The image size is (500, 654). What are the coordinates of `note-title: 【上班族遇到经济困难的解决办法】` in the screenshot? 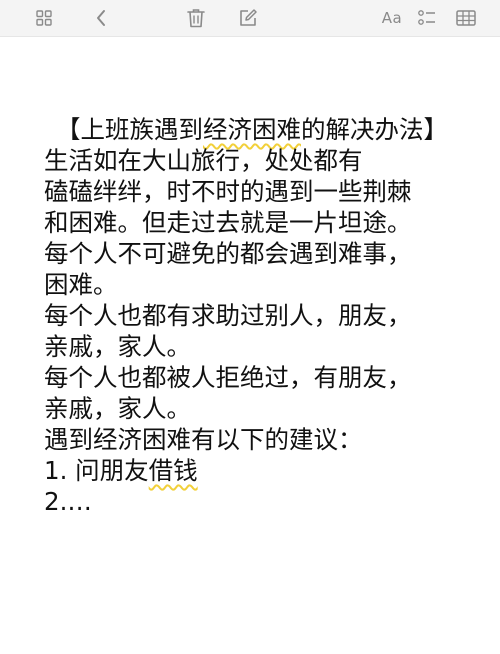 It's located at (270, 129).